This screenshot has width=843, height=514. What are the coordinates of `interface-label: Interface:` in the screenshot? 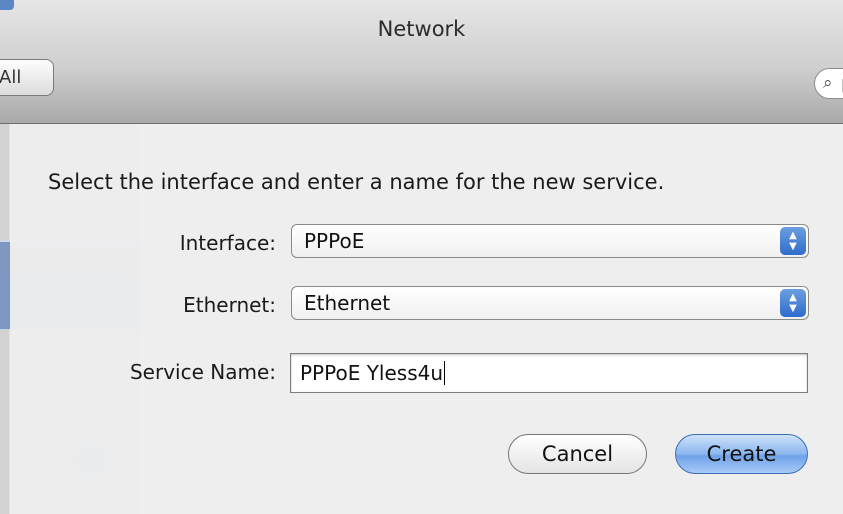 It's located at (227, 243).